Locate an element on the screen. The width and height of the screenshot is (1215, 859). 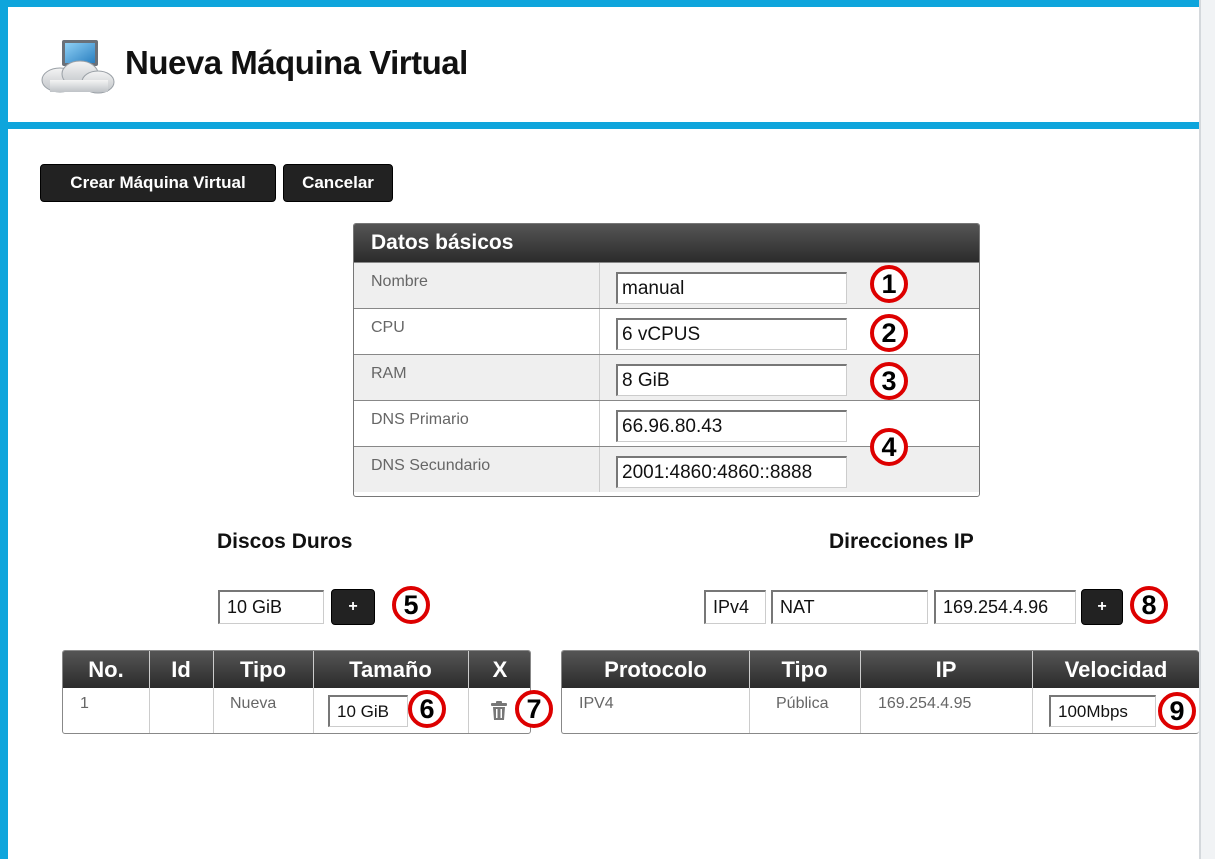
disk-row-no: 1 is located at coordinates (84, 703).